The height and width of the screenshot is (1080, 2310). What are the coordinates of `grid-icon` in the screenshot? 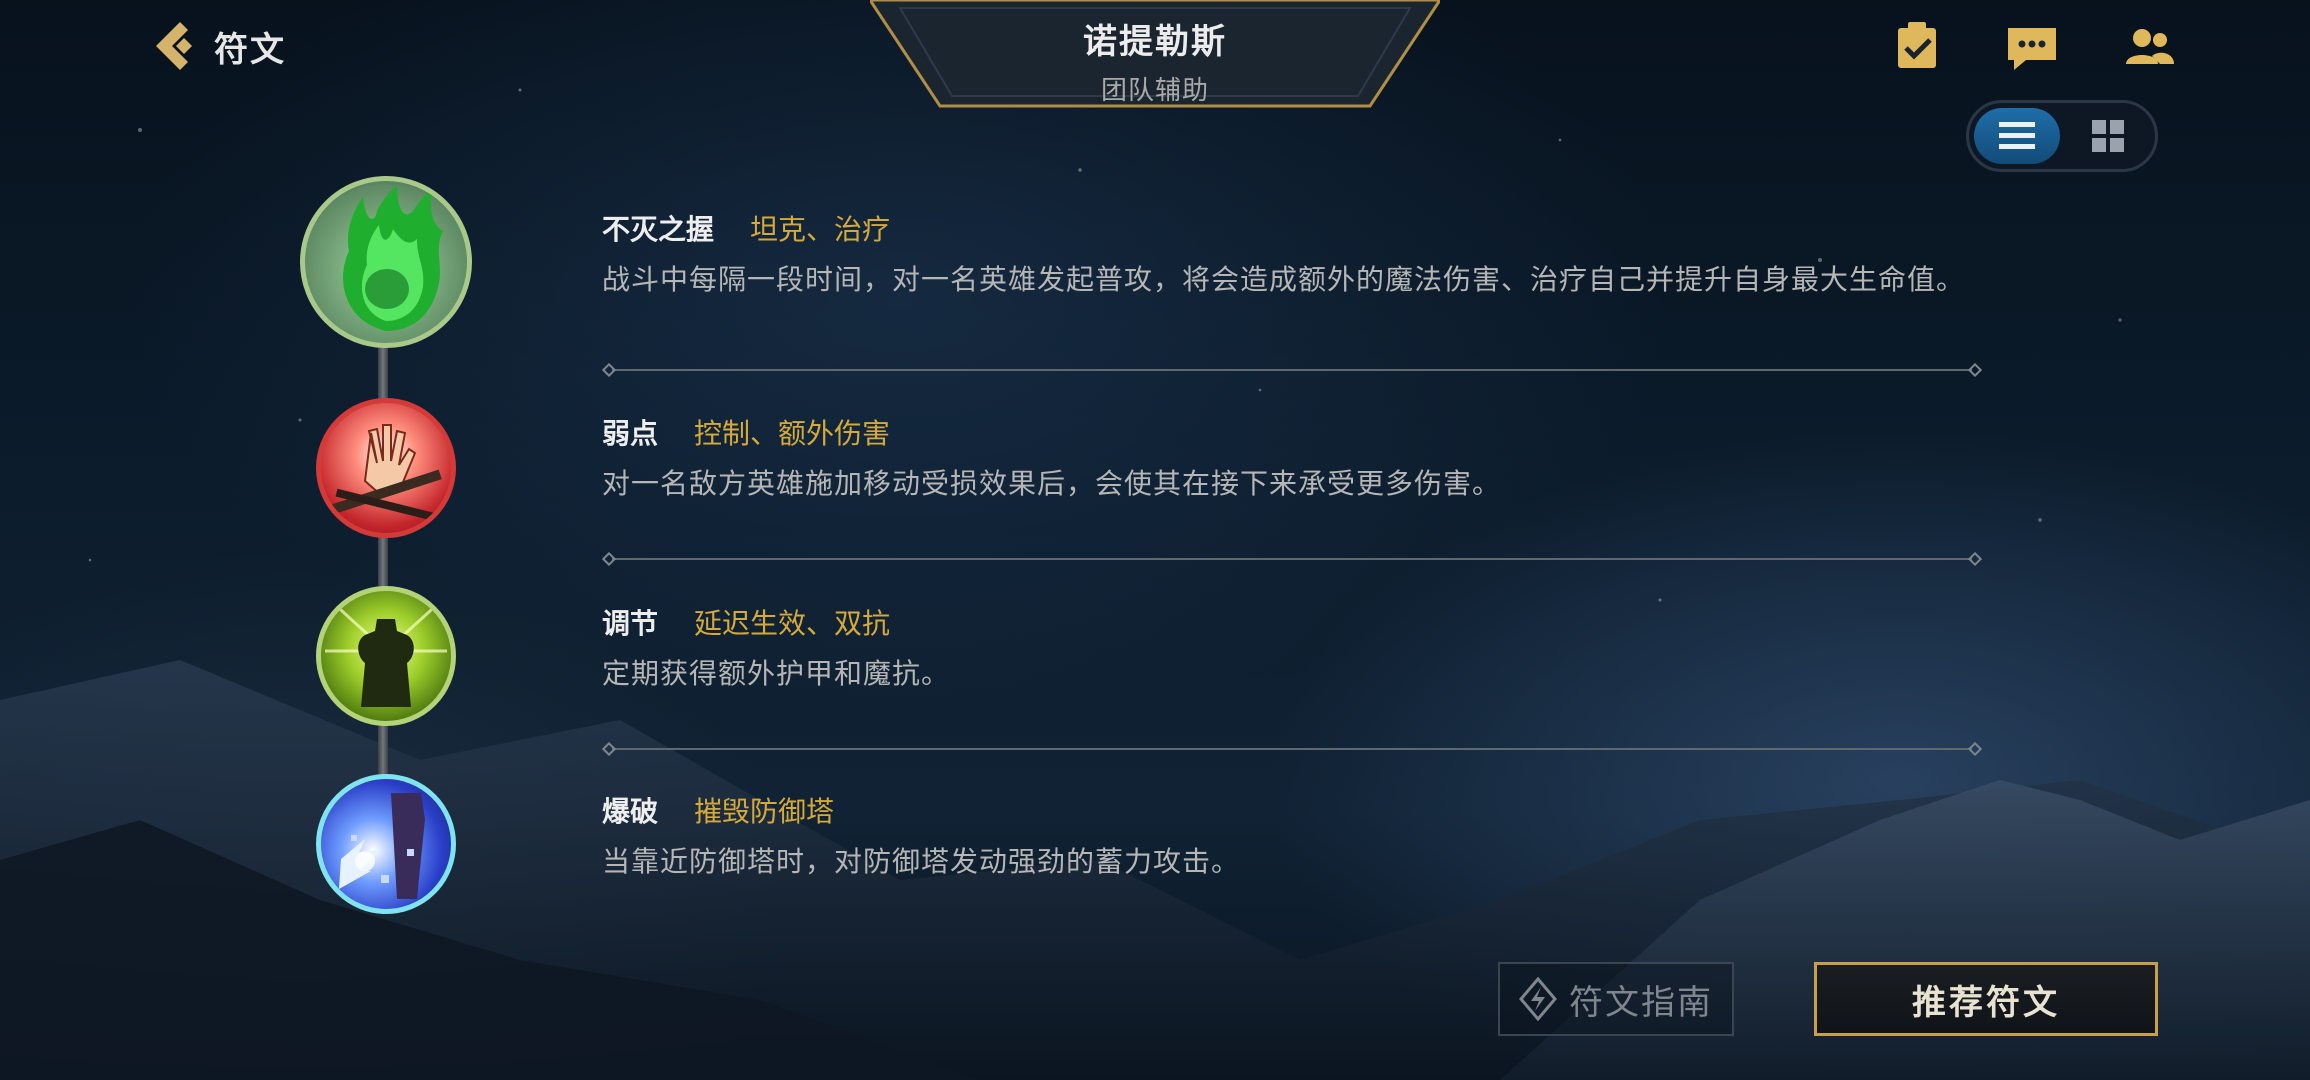 It's located at (2108, 136).